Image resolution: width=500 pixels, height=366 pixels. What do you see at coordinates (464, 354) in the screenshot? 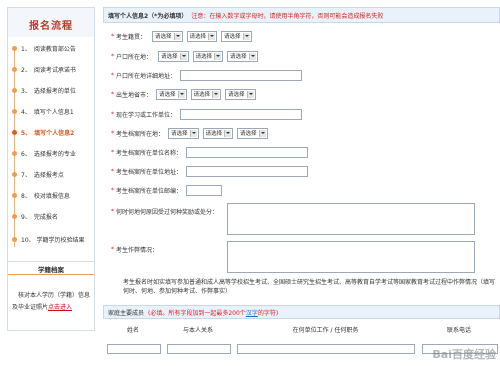
I see `watermark: Bai百度经验` at bounding box center [464, 354].